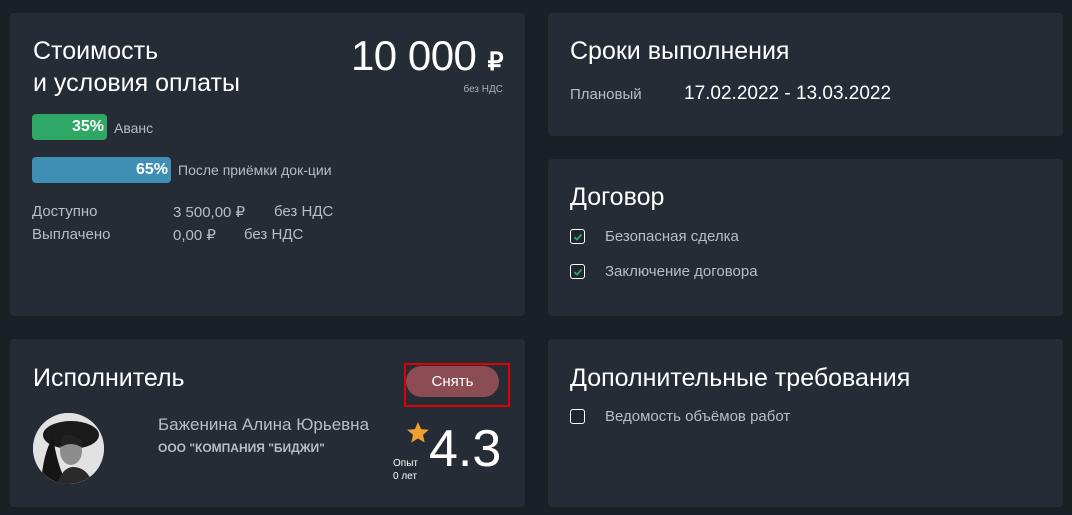  I want to click on avatar-photo, so click(68, 448).